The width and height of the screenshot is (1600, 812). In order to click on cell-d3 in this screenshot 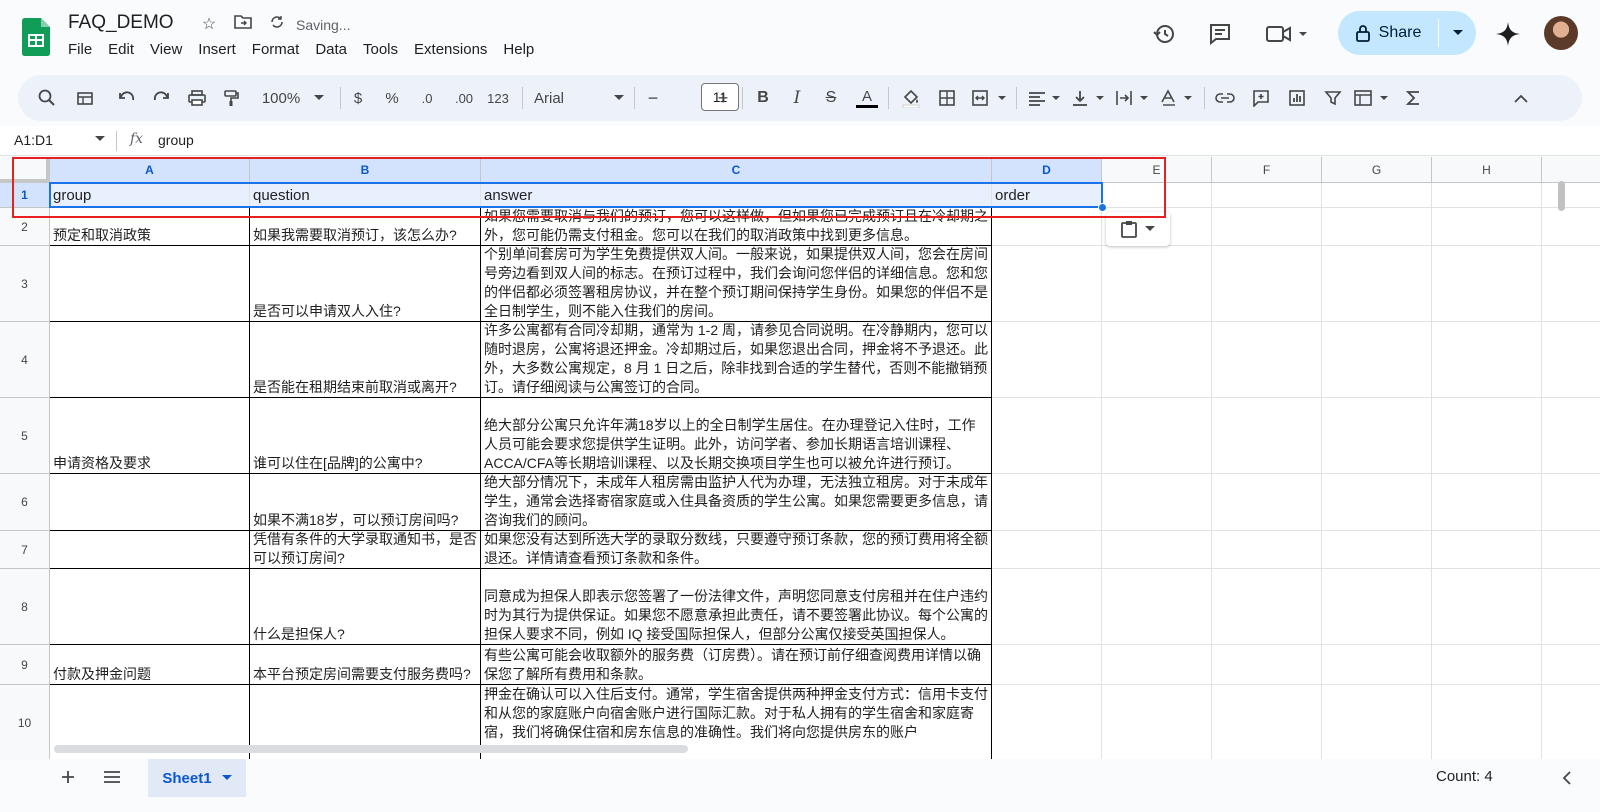, I will do `click(1047, 284)`.